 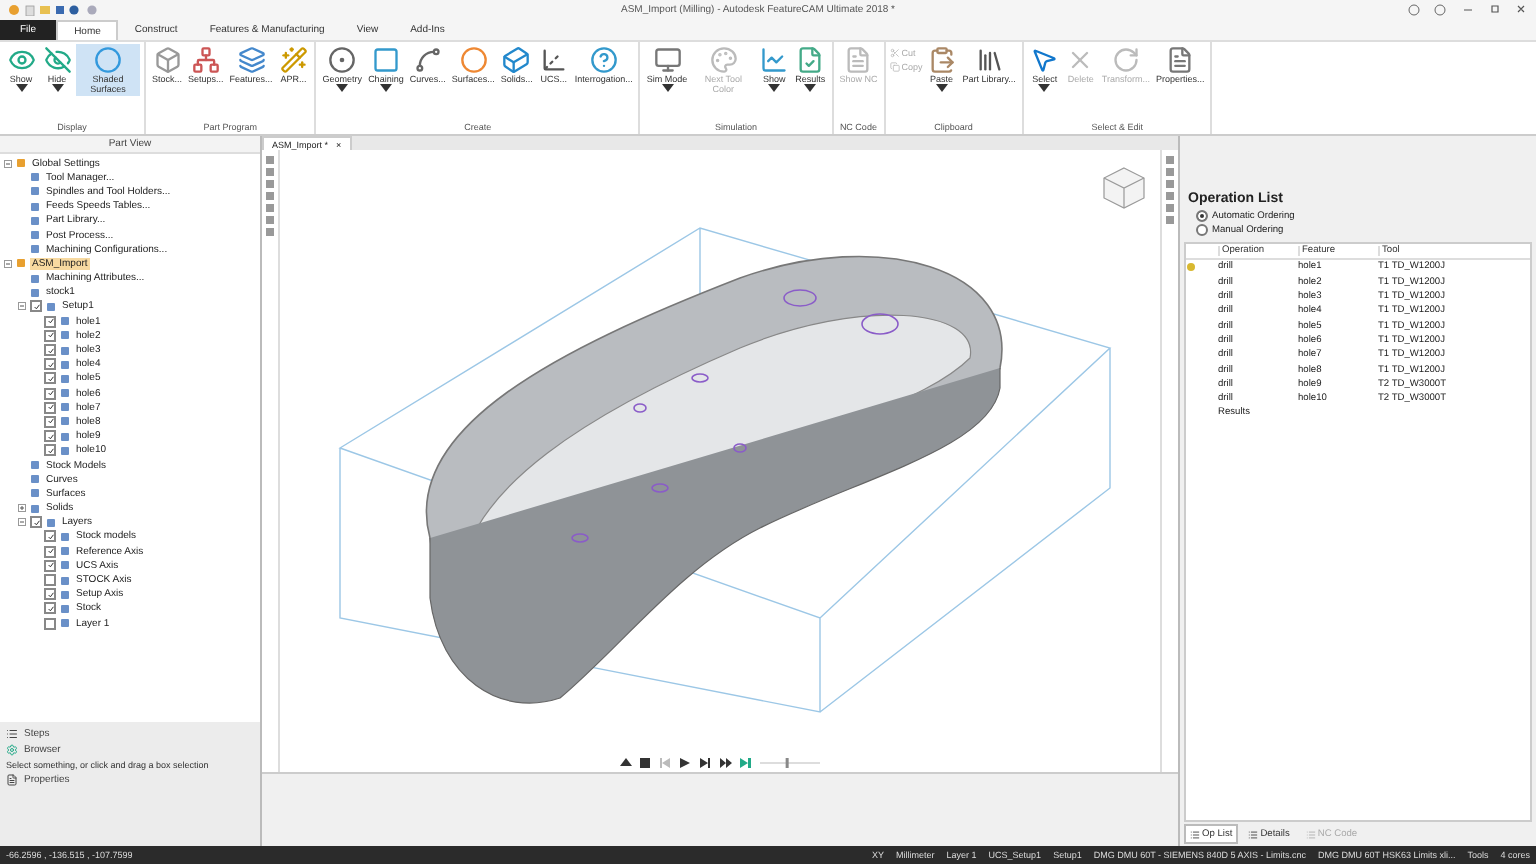 I want to click on axes-icon, so click(x=553, y=60).